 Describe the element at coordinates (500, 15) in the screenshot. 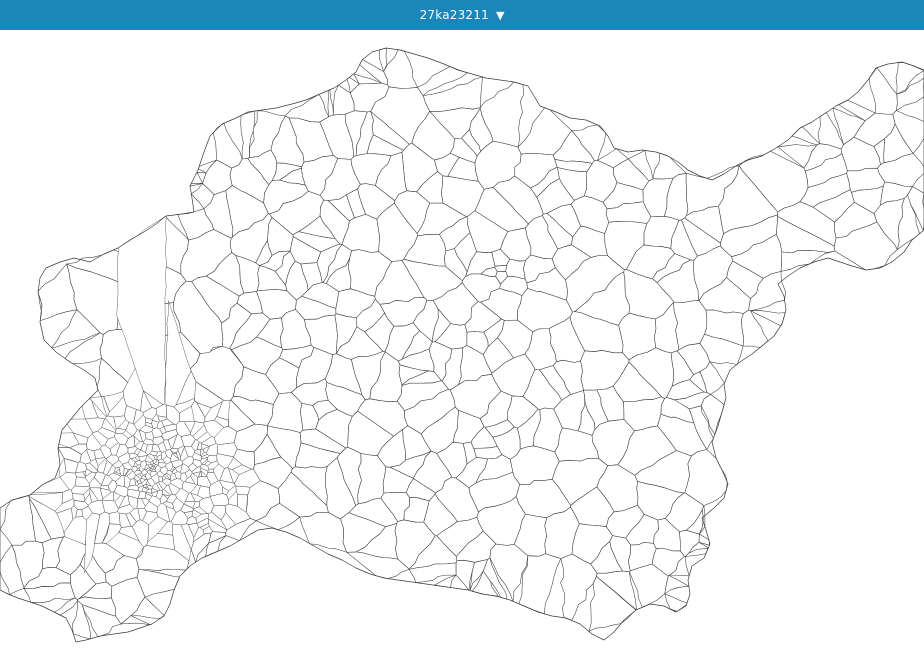

I see `triangle-down-icon: ▼` at that location.